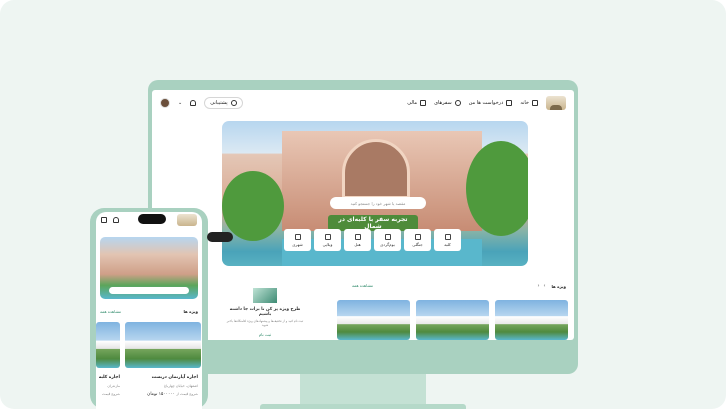  What do you see at coordinates (417, 103) in the screenshot?
I see `nav-finance: مالی` at bounding box center [417, 103].